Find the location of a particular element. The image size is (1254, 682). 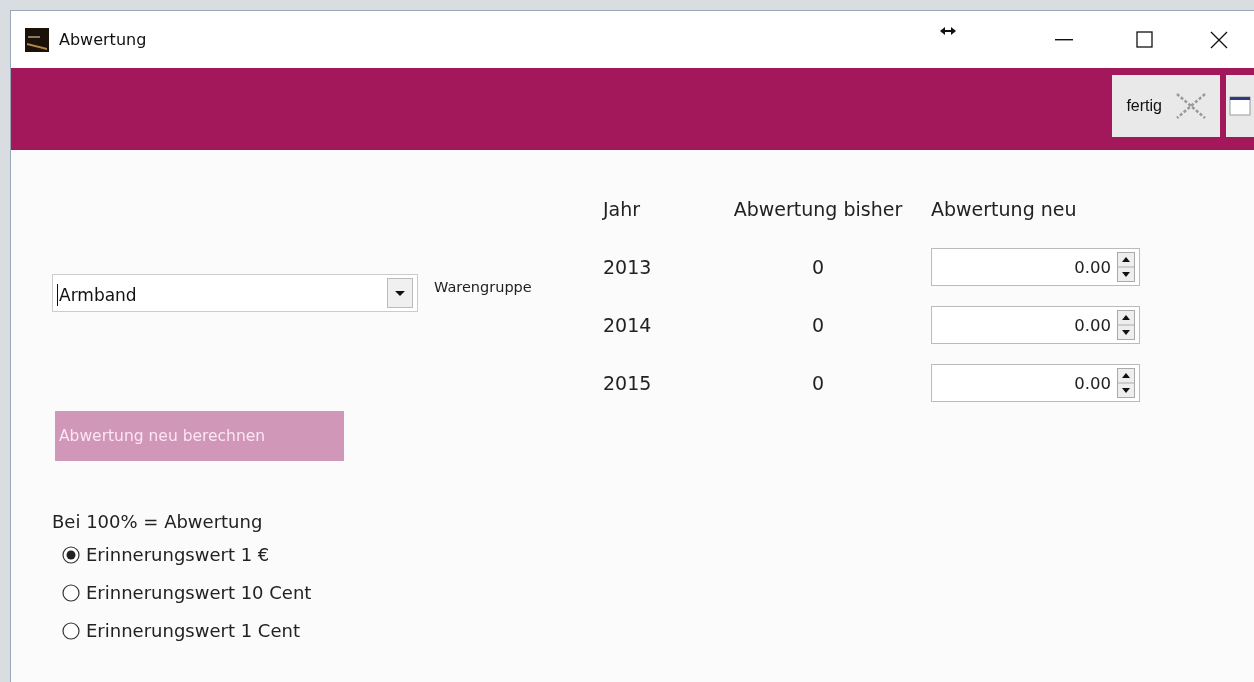

window-title: Abwertung is located at coordinates (103, 39).